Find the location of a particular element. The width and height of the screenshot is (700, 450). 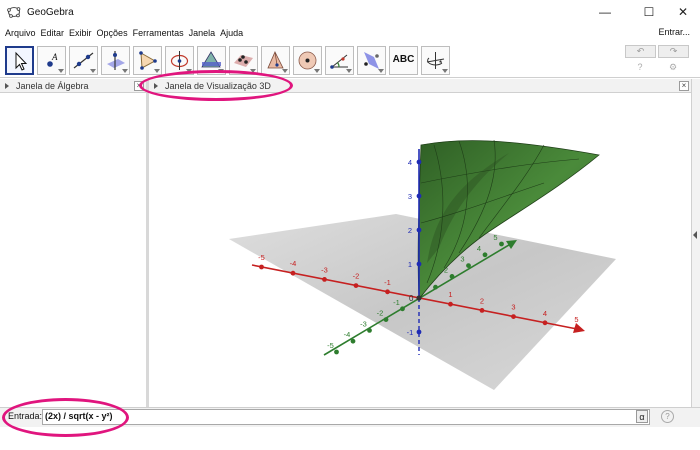

z-tick-label: 2 is located at coordinates (410, 230).